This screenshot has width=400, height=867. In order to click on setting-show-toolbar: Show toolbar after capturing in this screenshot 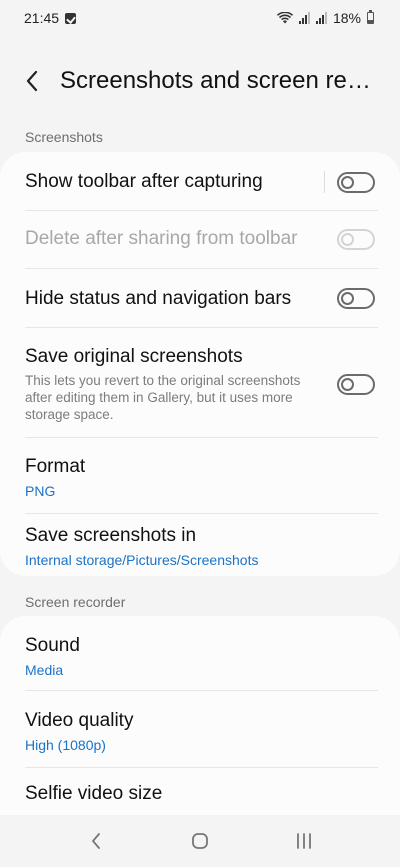, I will do `click(200, 182)`.